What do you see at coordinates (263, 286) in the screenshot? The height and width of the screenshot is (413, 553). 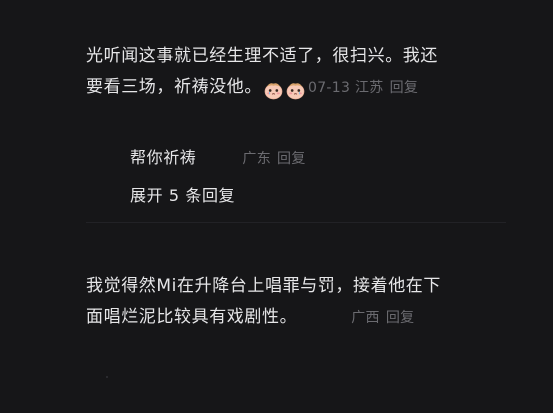 I see `comment-text-line: 我觉得然Mi在升降台上唱罪与罚，接着他在下` at bounding box center [263, 286].